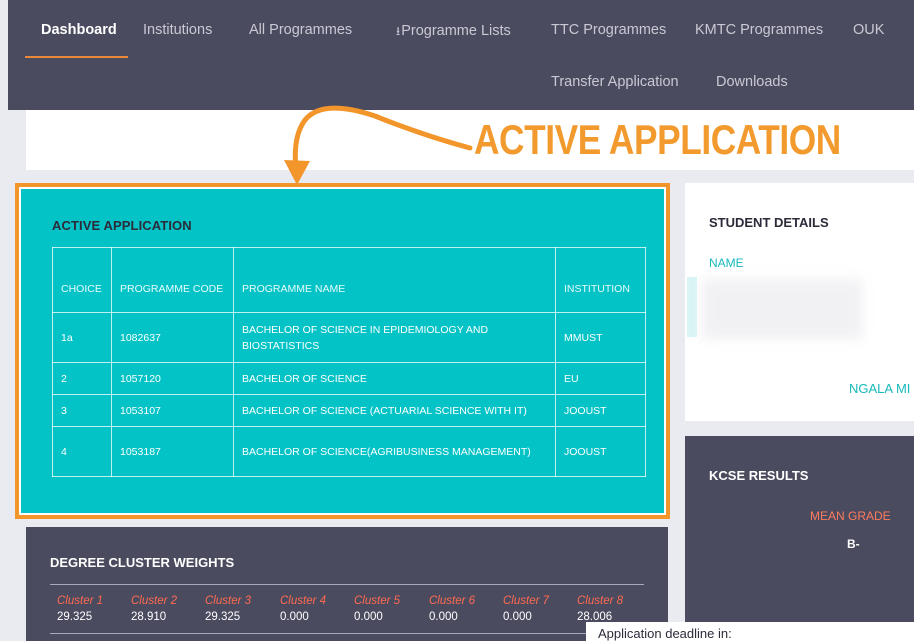 The image size is (914, 641). I want to click on student-details-title: STUDENT DETAILS, so click(769, 222).